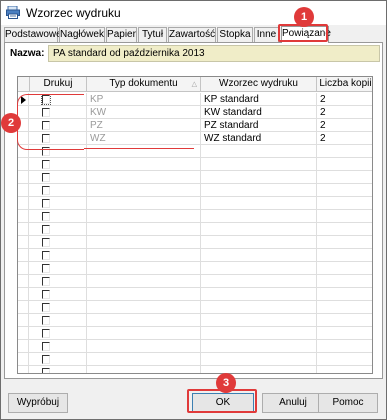  What do you see at coordinates (293, 403) in the screenshot?
I see `cancel-button: Anuluj` at bounding box center [293, 403].